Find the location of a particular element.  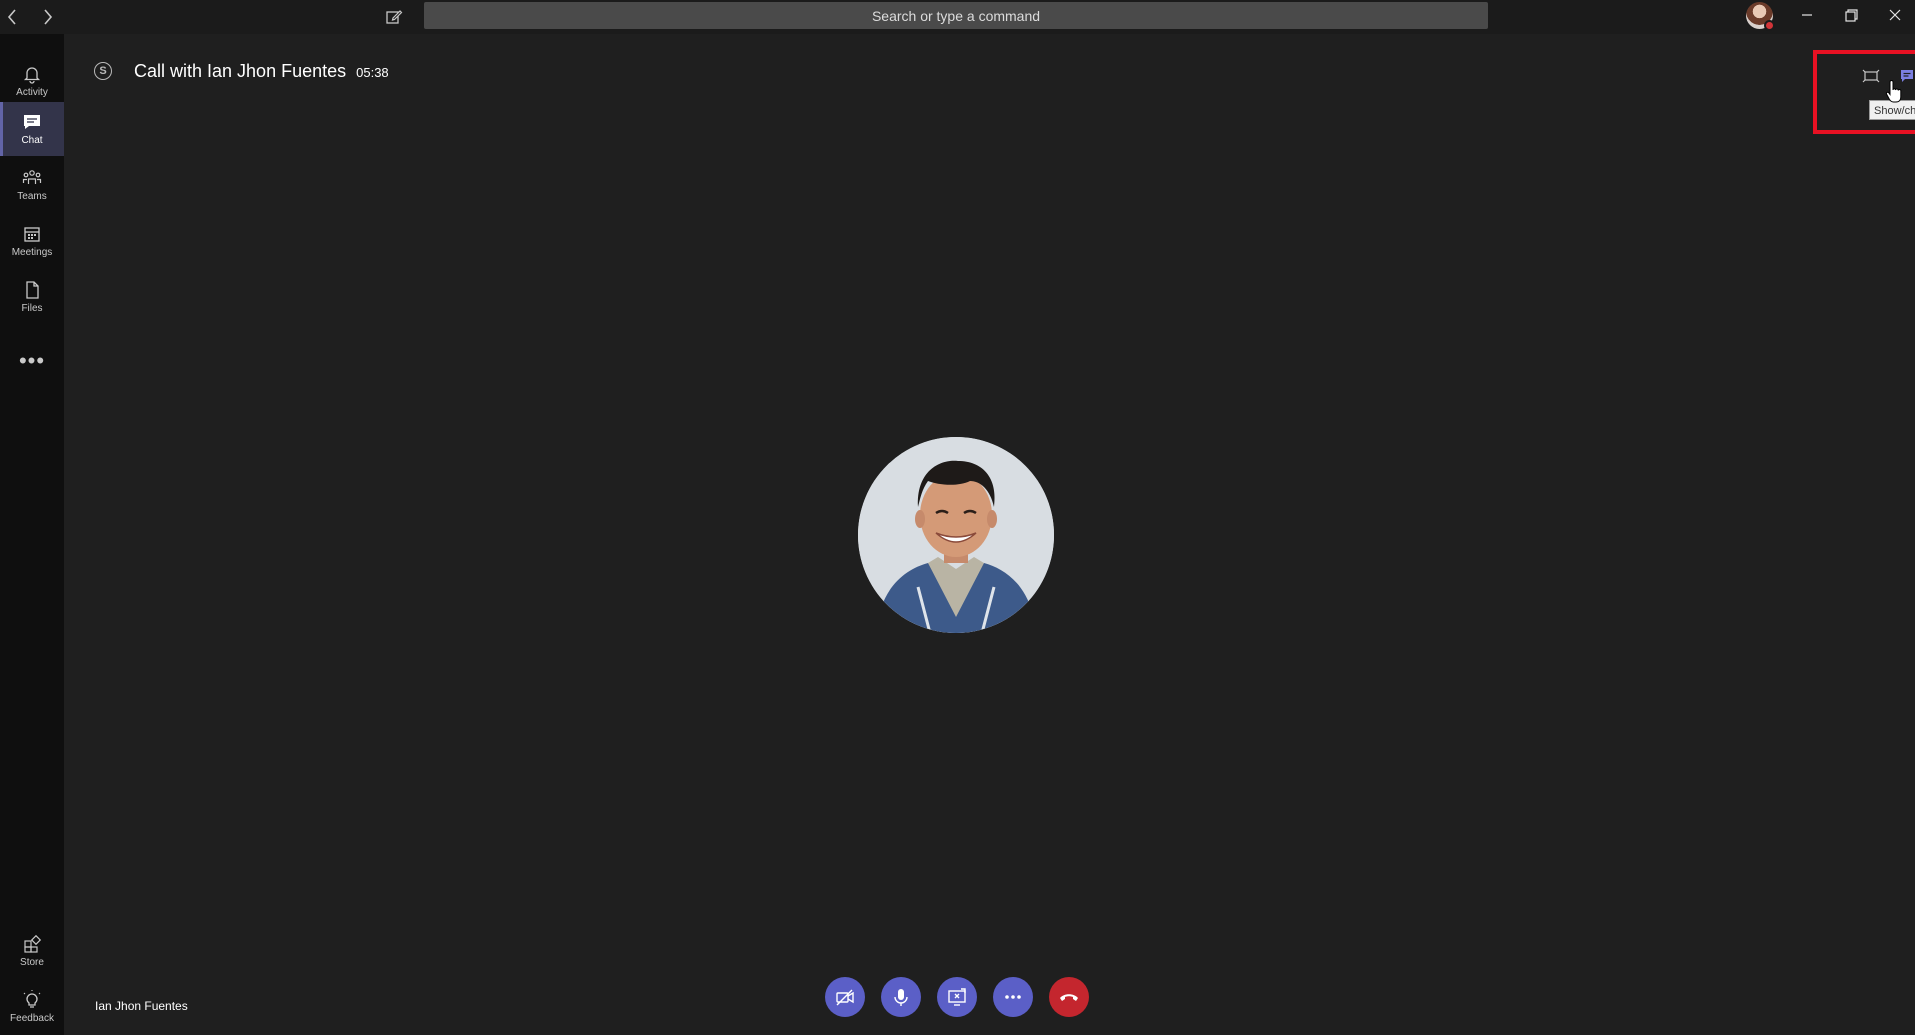

highlight-box is located at coordinates (1864, 92).